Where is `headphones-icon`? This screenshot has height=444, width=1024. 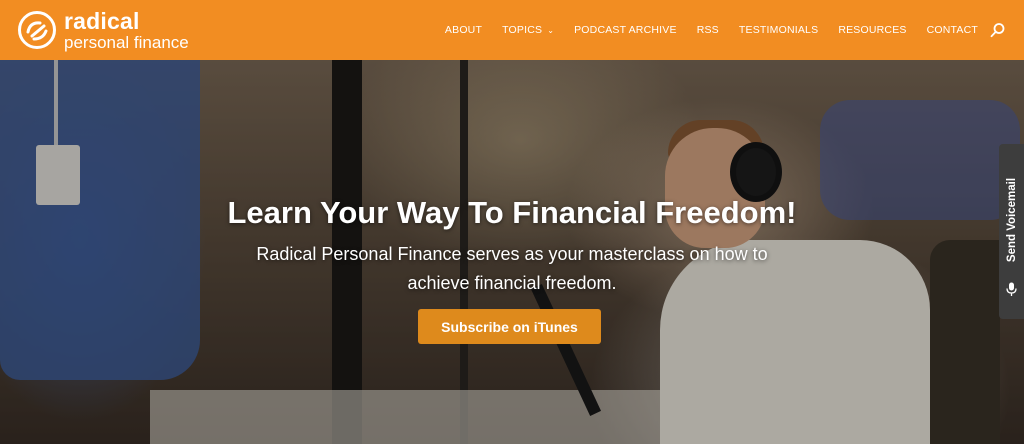 headphones-icon is located at coordinates (756, 172).